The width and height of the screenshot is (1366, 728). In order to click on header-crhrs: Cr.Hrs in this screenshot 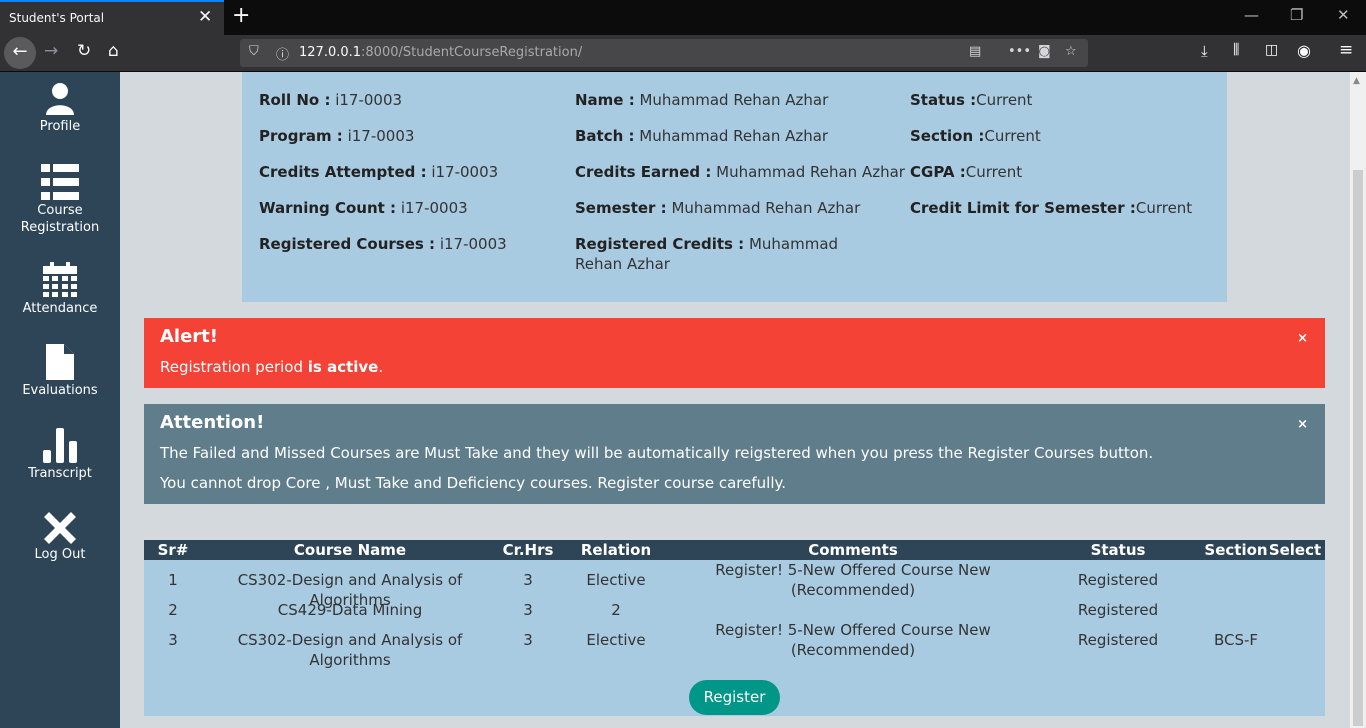, I will do `click(528, 550)`.